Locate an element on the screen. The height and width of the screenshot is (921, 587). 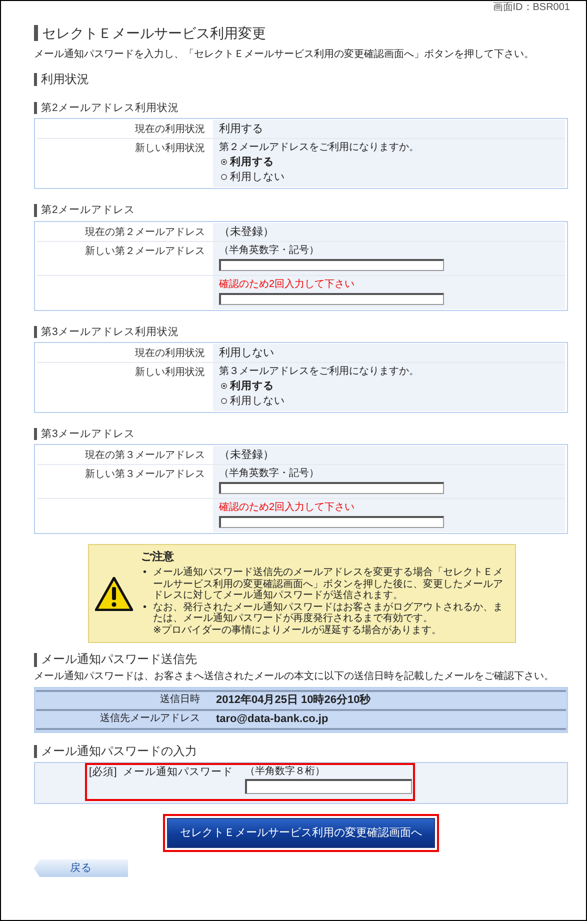
question-text: 第２メールアドレスをご利用になりますか。 is located at coordinates (319, 148).